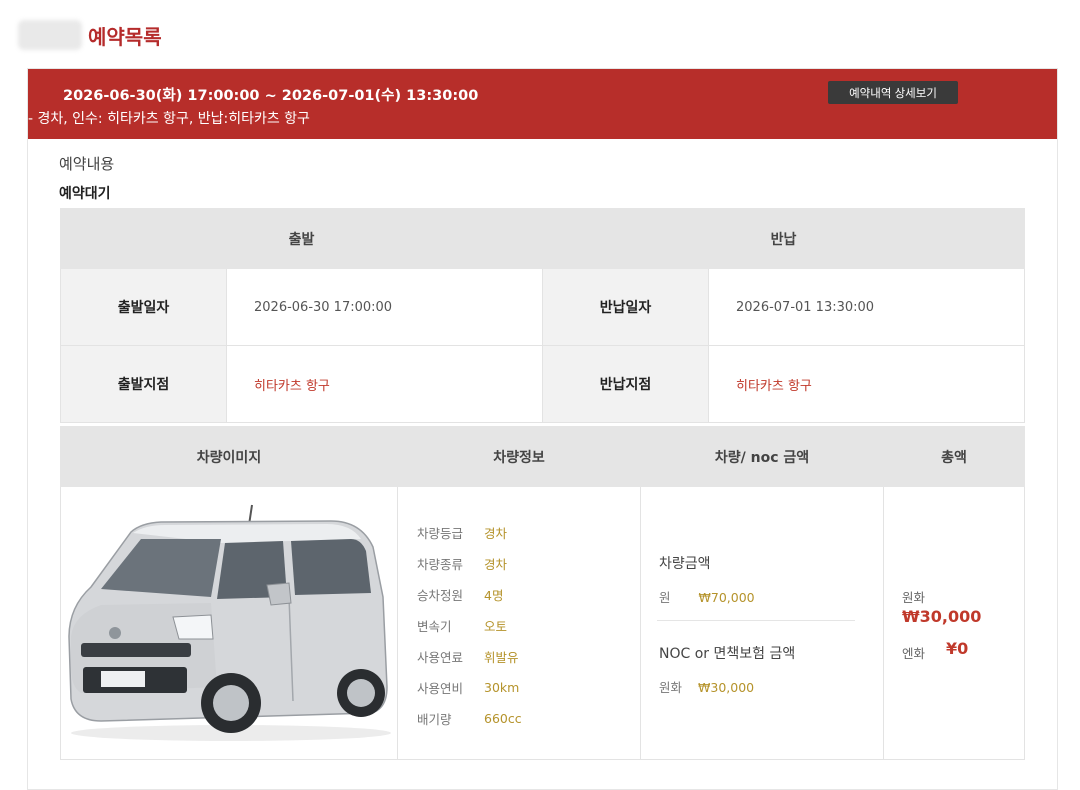 The image size is (1080, 790). What do you see at coordinates (503, 718) in the screenshot?
I see `info-value: 660cc` at bounding box center [503, 718].